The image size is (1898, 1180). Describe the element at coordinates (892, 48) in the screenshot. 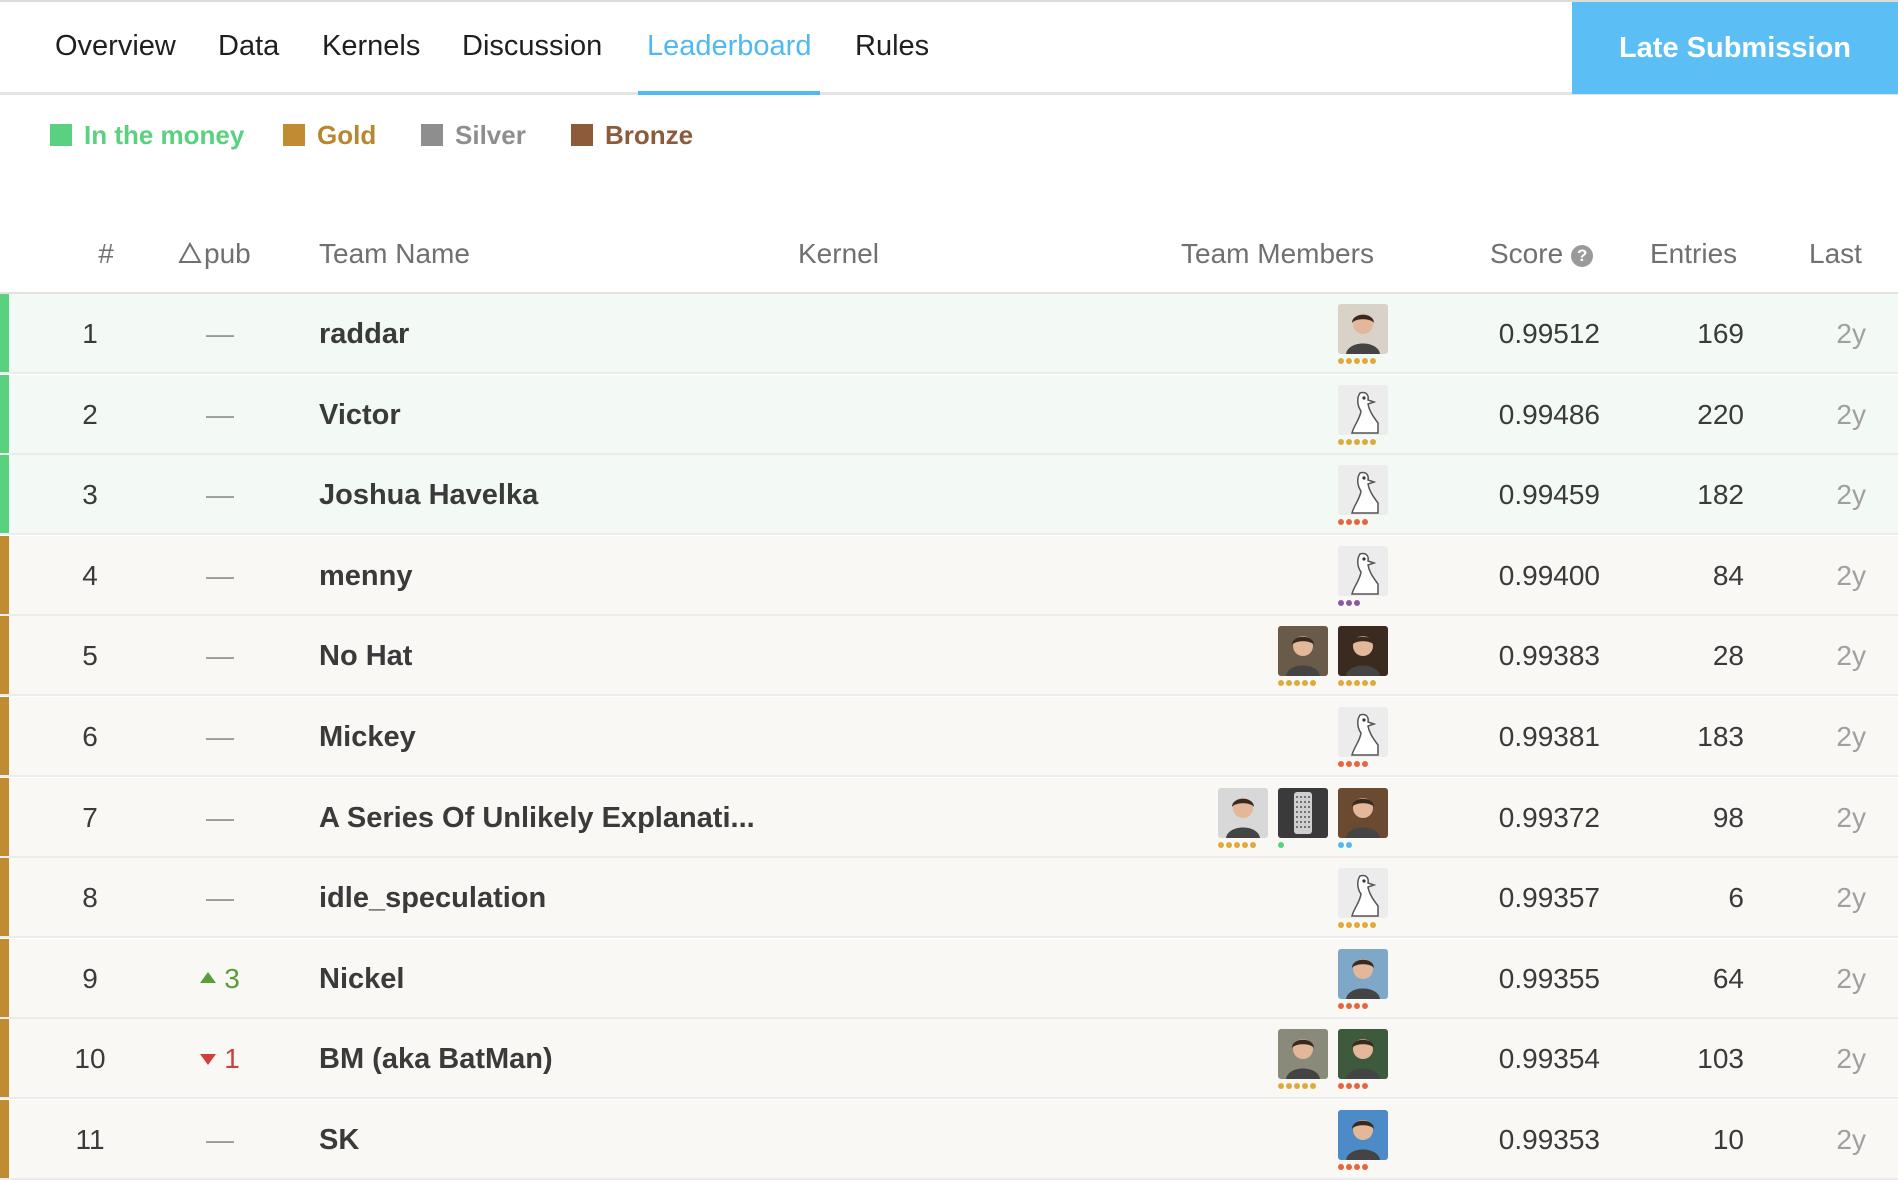

I see `tab-rules: Rules` at that location.